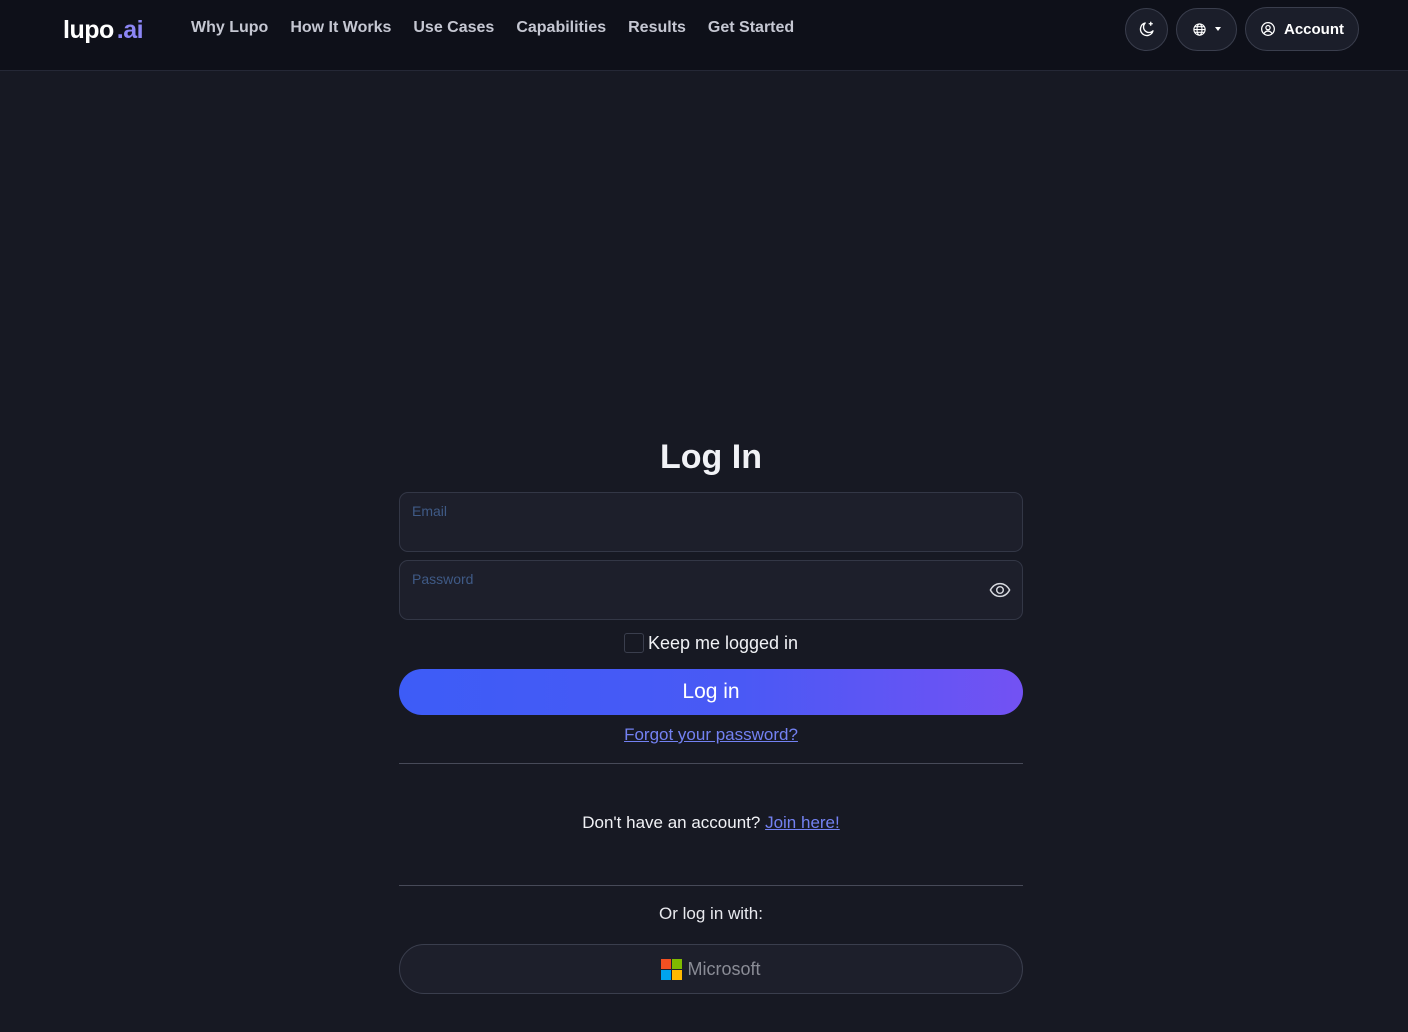 The width and height of the screenshot is (1408, 1032). I want to click on user-circle-icon, so click(1268, 29).